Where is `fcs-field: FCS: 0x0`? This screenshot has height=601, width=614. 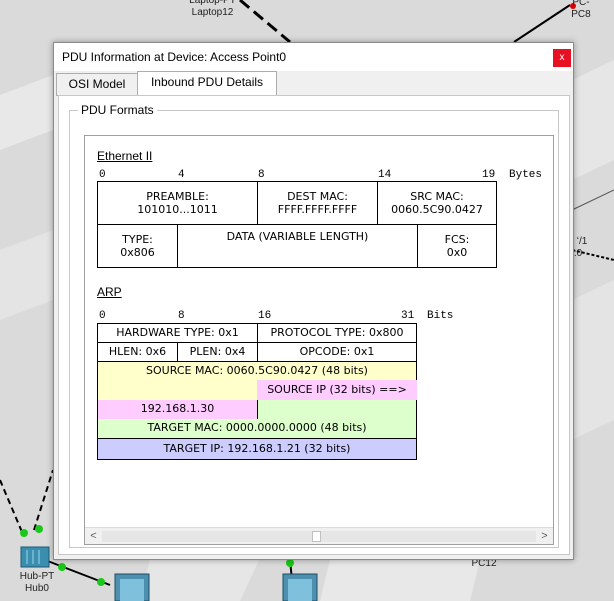 fcs-field: FCS: 0x0 is located at coordinates (457, 246).